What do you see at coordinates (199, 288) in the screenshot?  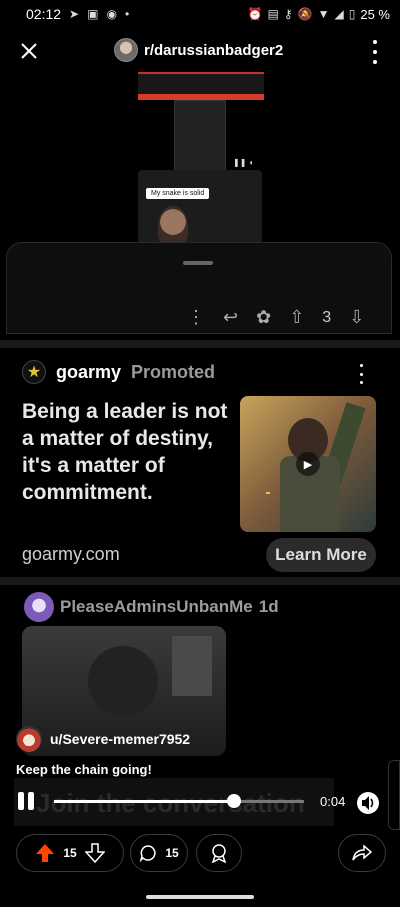 I see `comment-sheet: ⋮ ↩ ✿ ⇧ 3 ⇩` at bounding box center [199, 288].